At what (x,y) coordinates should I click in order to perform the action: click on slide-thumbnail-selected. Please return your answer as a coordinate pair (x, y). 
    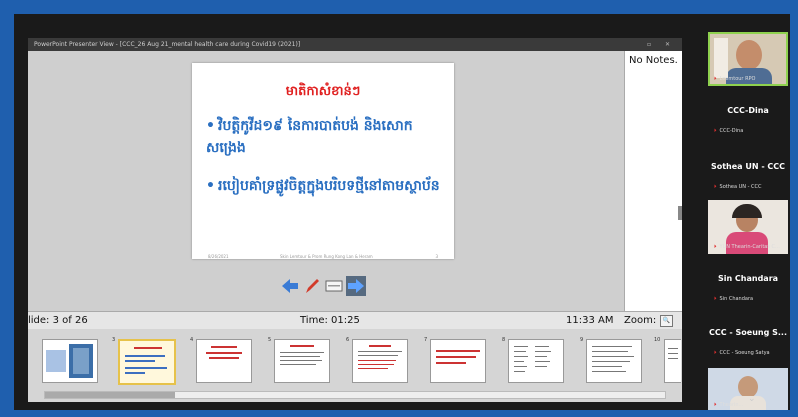
    Looking at the image, I should click on (147, 362).